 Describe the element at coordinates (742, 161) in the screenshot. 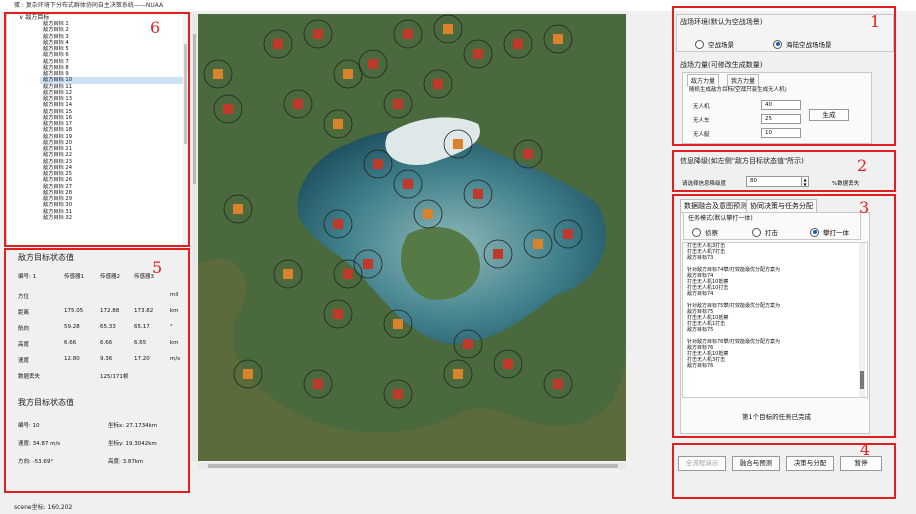

I see `info-degrade-title: 信息降级(如左侧"敌方目标状态值"所示)` at that location.